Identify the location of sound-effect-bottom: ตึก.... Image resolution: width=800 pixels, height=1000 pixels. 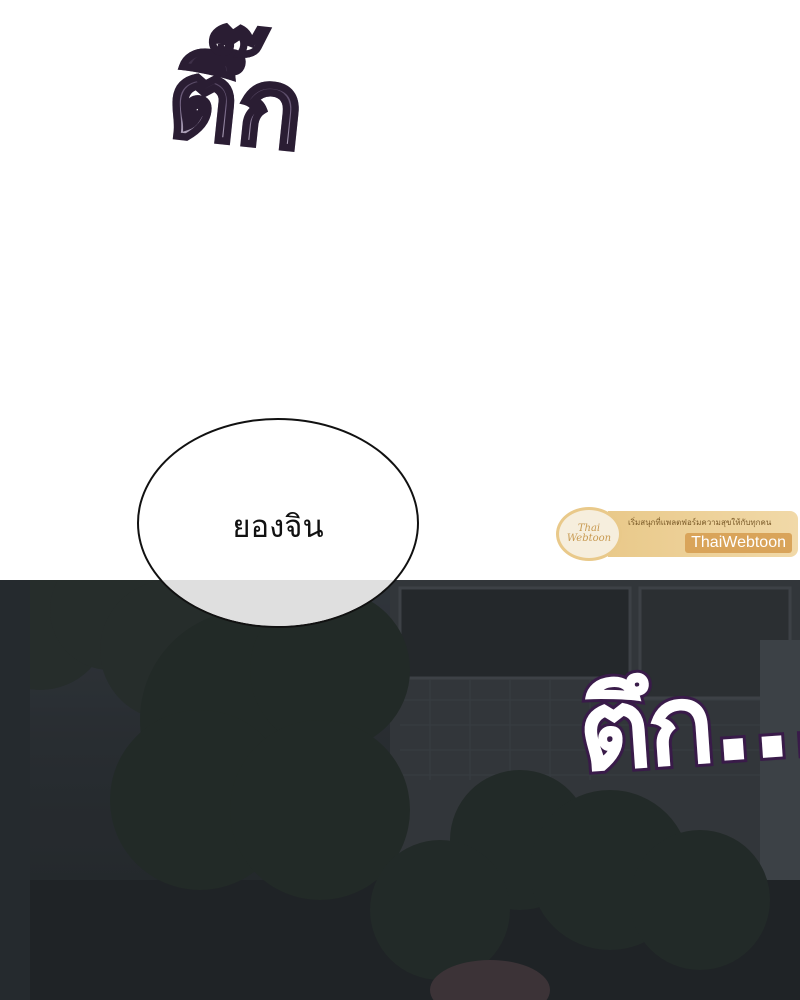
(685, 724).